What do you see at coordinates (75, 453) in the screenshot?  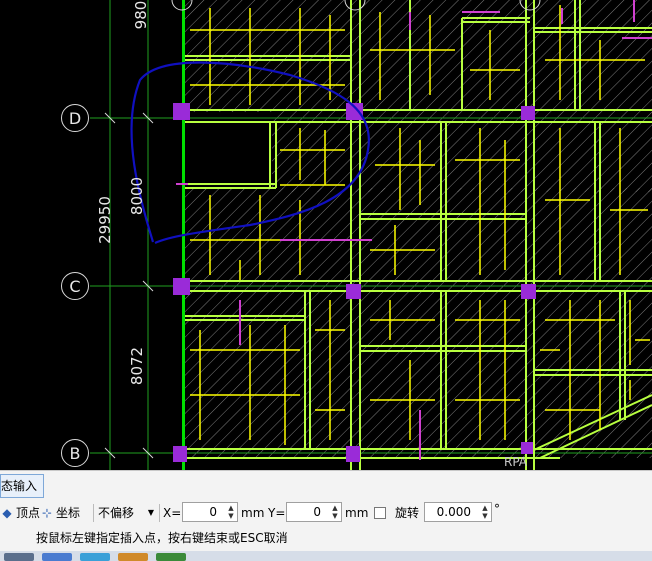 I see `axis-bubble-b: B` at bounding box center [75, 453].